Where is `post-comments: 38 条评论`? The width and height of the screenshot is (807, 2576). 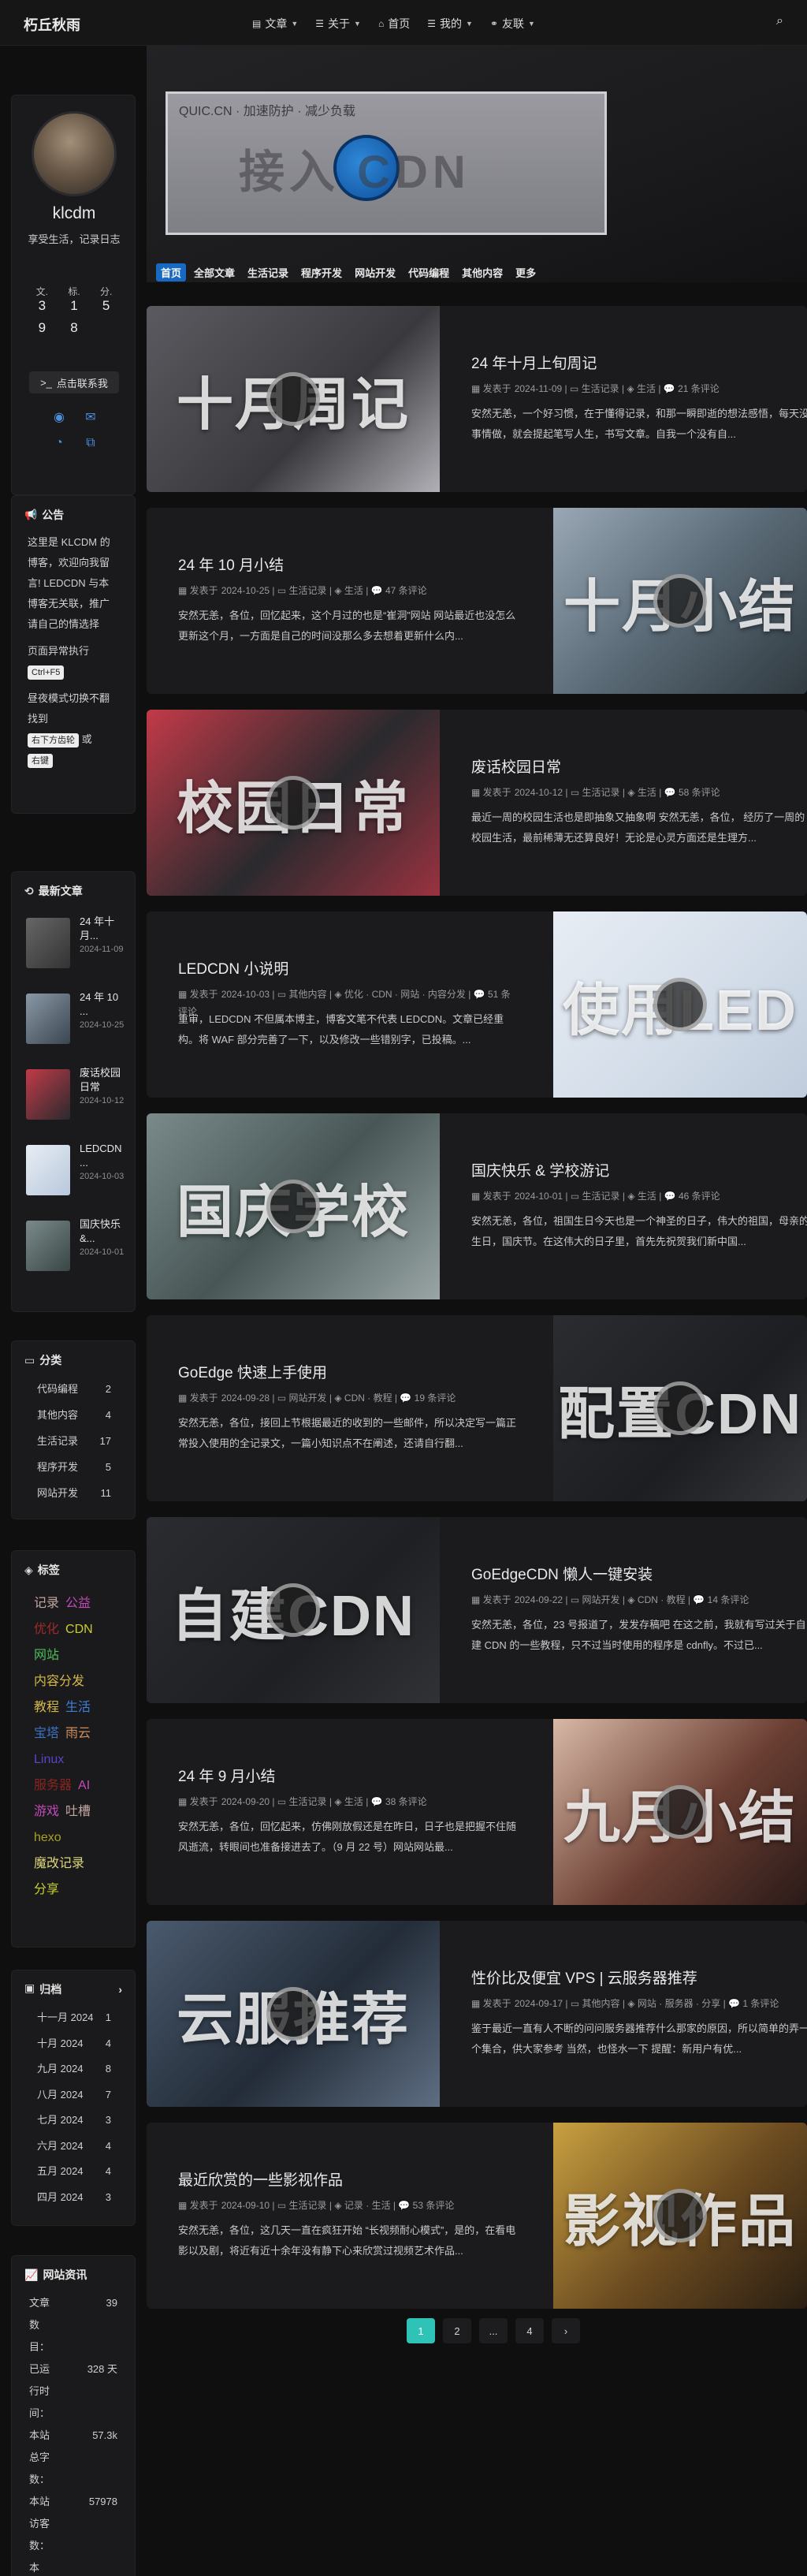
post-comments: 38 条评论 is located at coordinates (406, 1802).